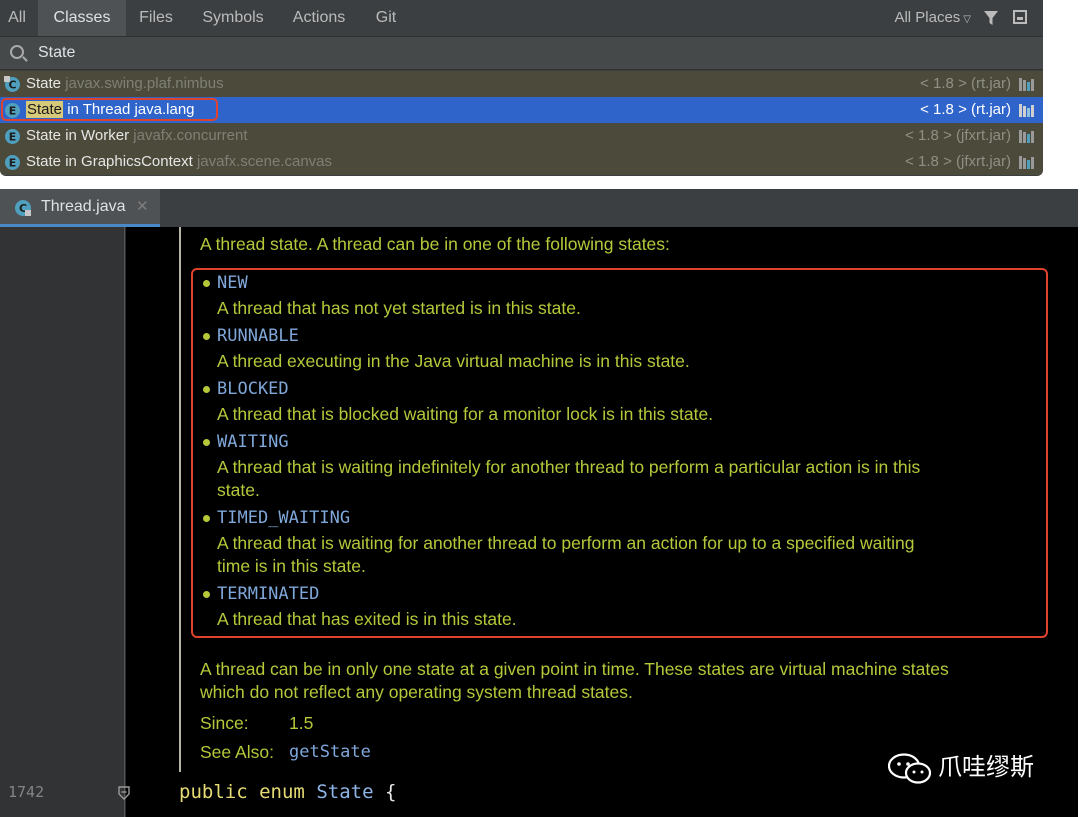 The height and width of the screenshot is (817, 1080). Describe the element at coordinates (386, 18) in the screenshot. I see `tab-git: Git` at that location.